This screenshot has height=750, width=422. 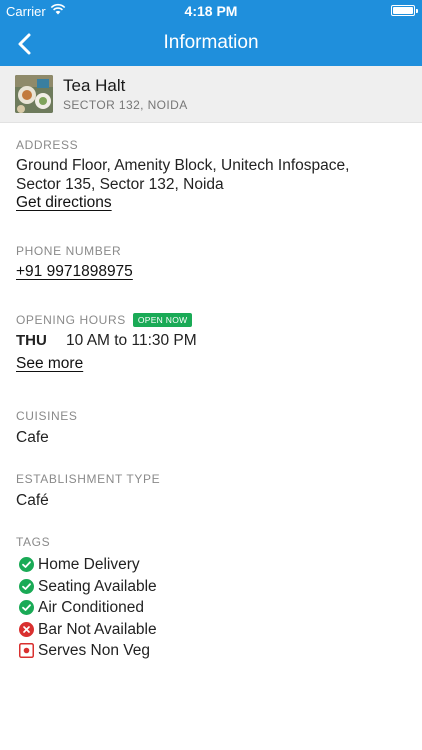 I want to click on non-veg-icon, so click(x=26, y=650).